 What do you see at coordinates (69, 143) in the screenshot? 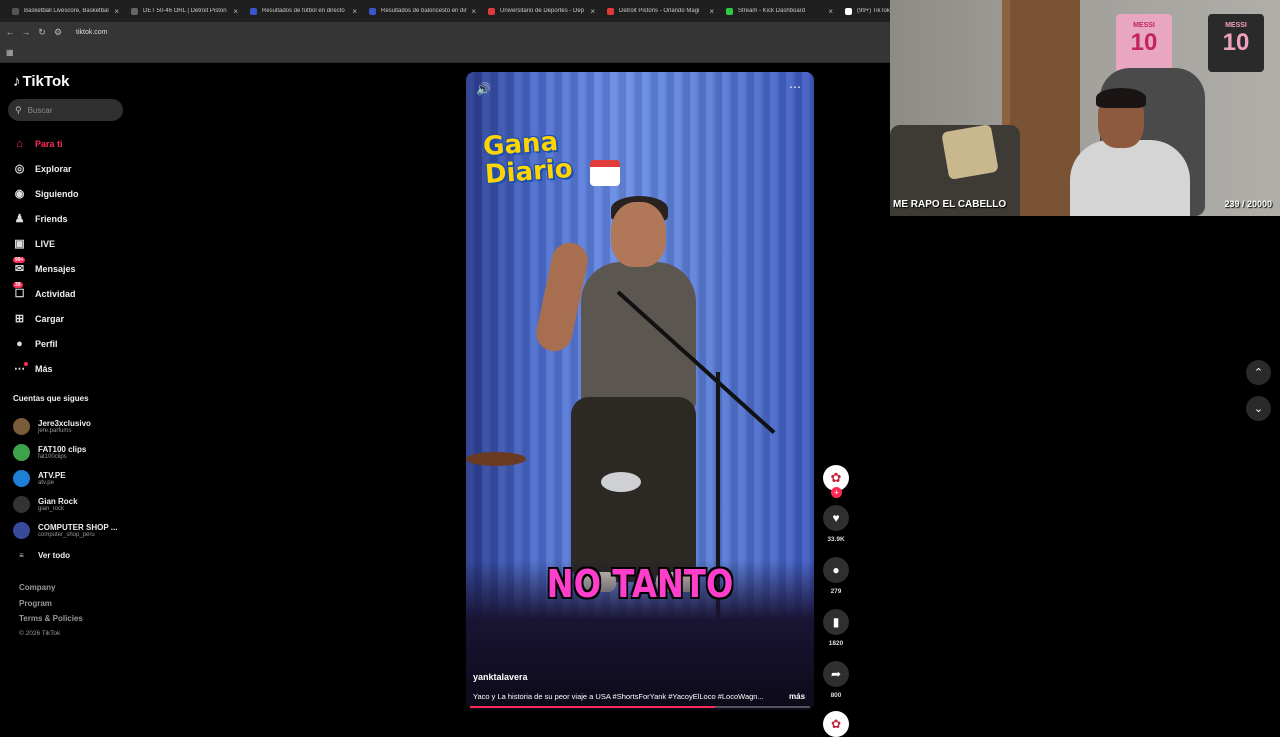
I see `nav-item: ⌂ Para ti` at bounding box center [69, 143].